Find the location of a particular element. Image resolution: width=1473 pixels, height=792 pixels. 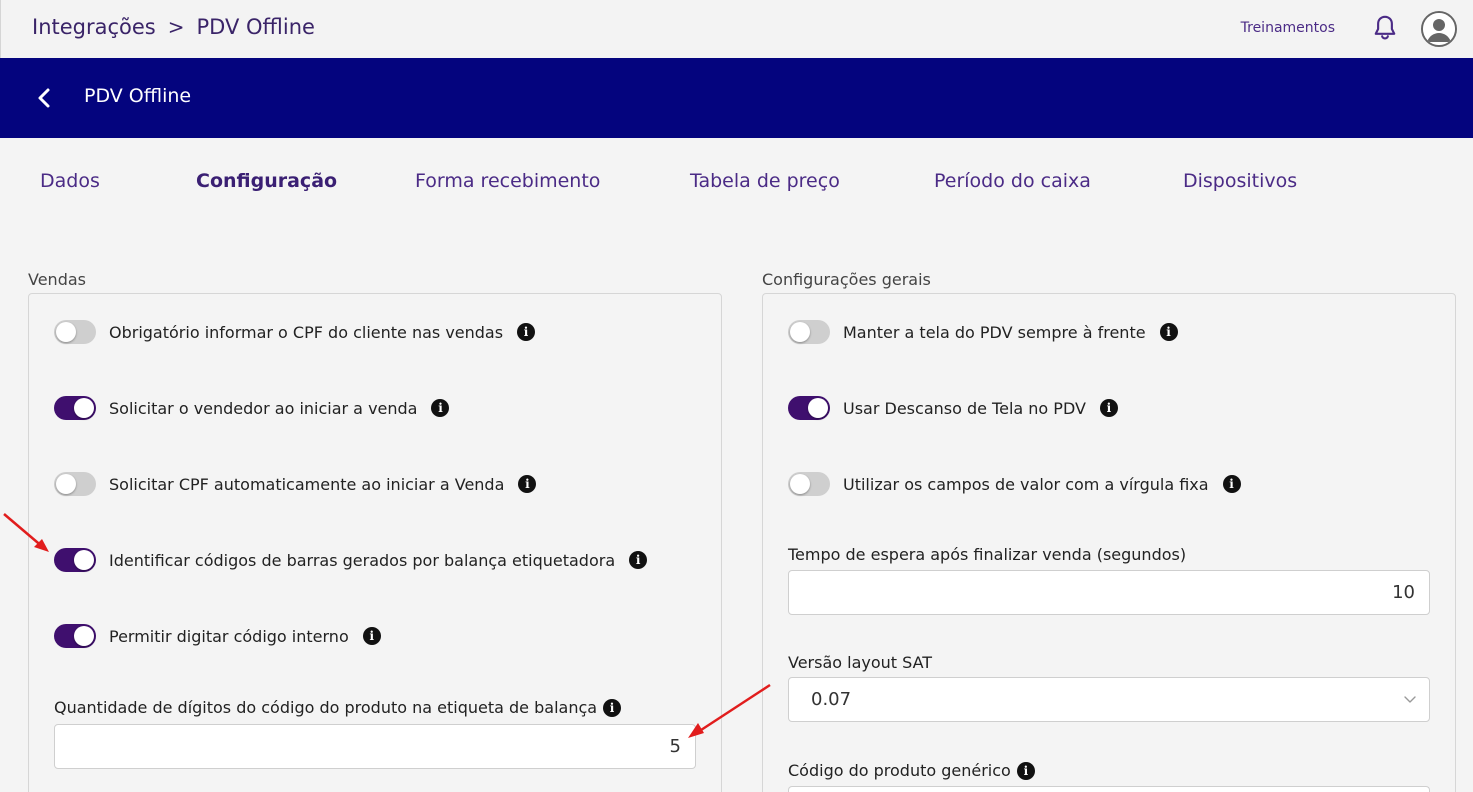

toggle-label: Manter a tela do PDV sempre à frente is located at coordinates (994, 332).